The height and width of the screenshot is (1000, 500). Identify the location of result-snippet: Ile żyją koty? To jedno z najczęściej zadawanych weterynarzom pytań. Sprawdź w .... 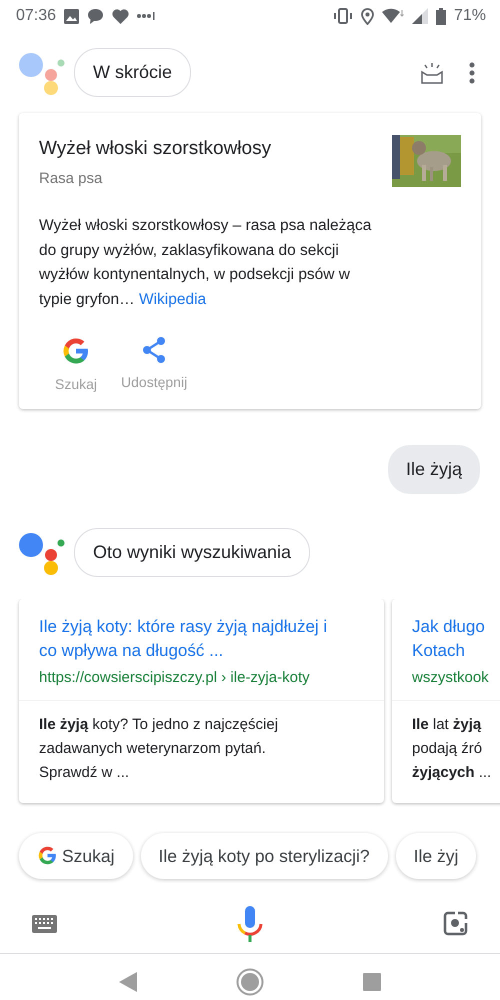
(159, 748).